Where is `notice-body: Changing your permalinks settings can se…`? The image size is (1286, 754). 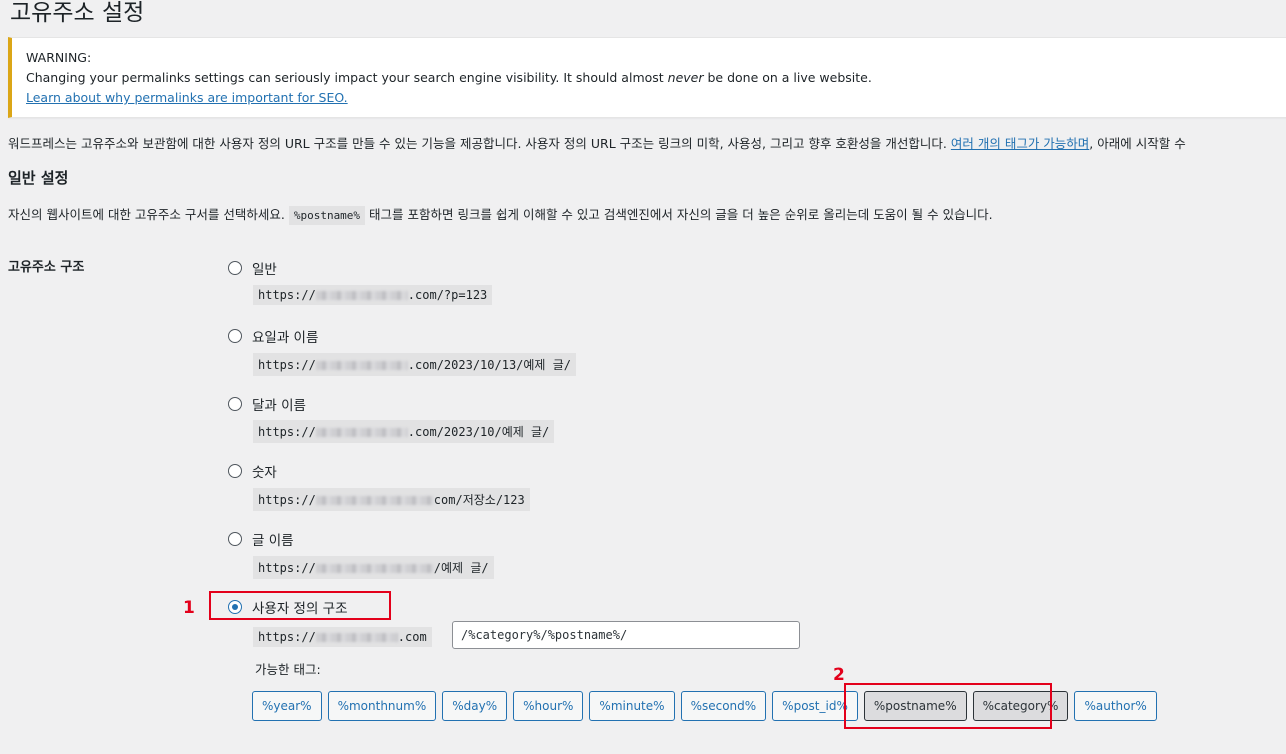 notice-body: Changing your permalinks settings can se… is located at coordinates (449, 77).